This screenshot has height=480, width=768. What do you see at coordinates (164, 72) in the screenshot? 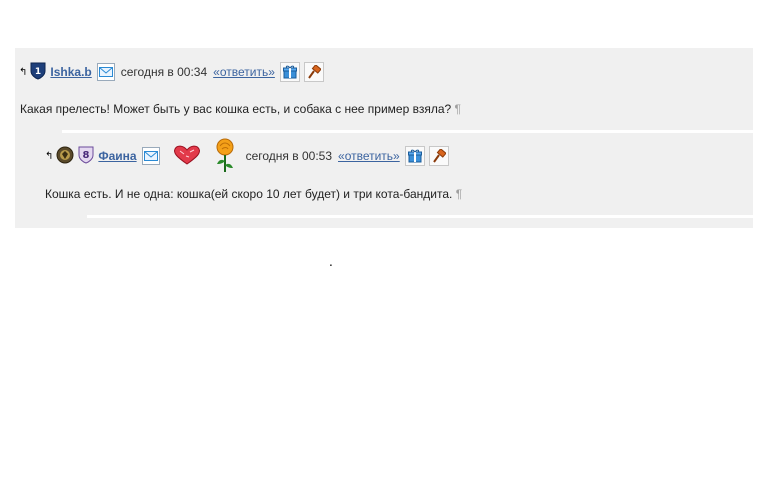
I see `timestamp: сегодня в 00:34` at bounding box center [164, 72].